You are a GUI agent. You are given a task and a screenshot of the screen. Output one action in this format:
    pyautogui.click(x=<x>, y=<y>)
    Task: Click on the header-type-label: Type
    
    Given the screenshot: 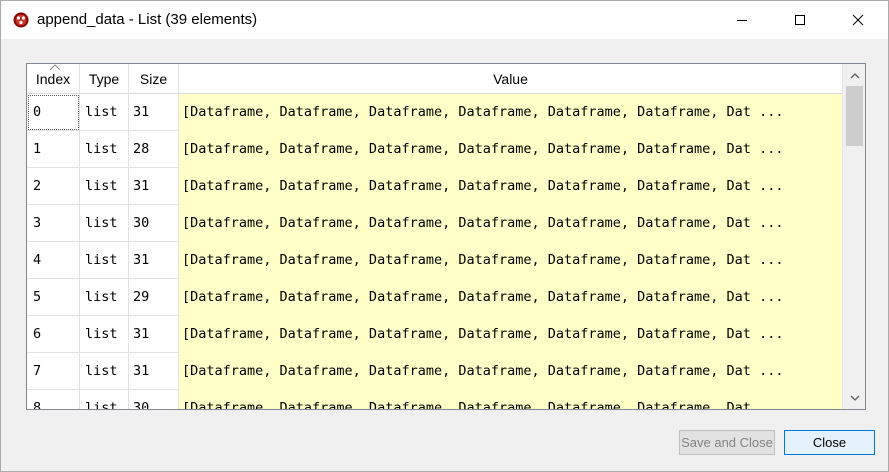 What is the action you would take?
    pyautogui.click(x=104, y=79)
    